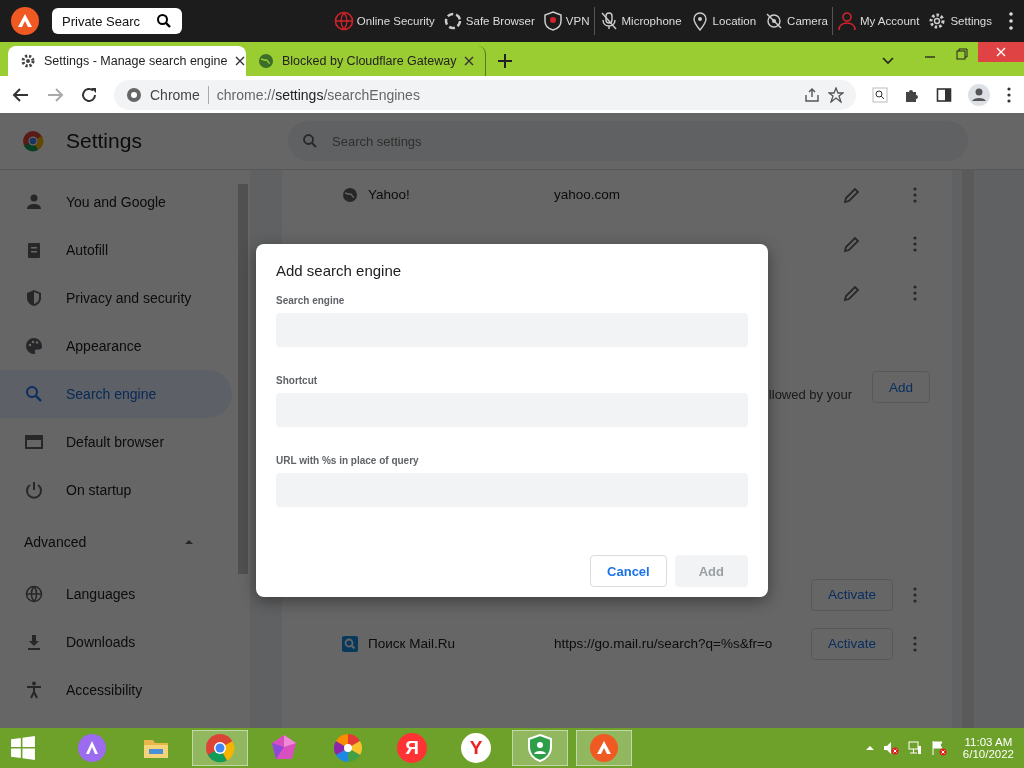  What do you see at coordinates (28, 61) in the screenshot?
I see `gear-icon` at bounding box center [28, 61].